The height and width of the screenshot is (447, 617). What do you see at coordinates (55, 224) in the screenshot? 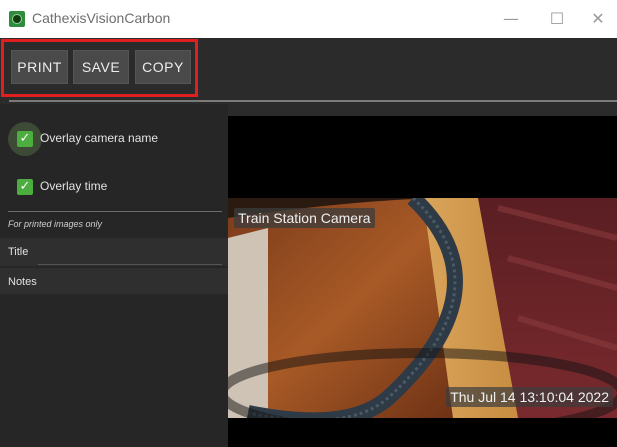
I see `printed-images-note: For printed images only` at bounding box center [55, 224].